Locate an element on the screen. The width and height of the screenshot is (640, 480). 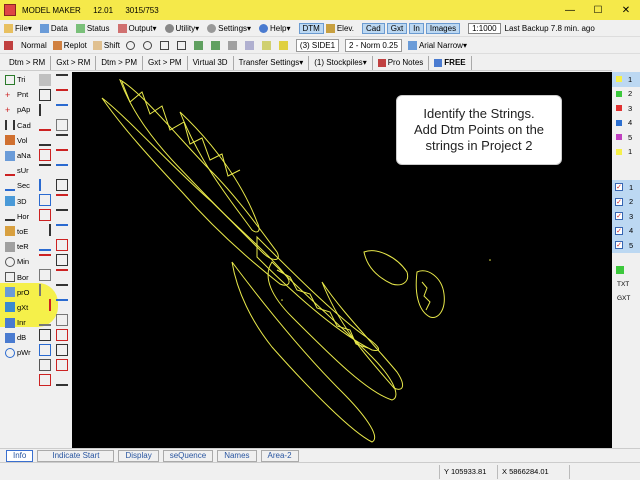
string-info-icon is located at coordinates (45, 350).